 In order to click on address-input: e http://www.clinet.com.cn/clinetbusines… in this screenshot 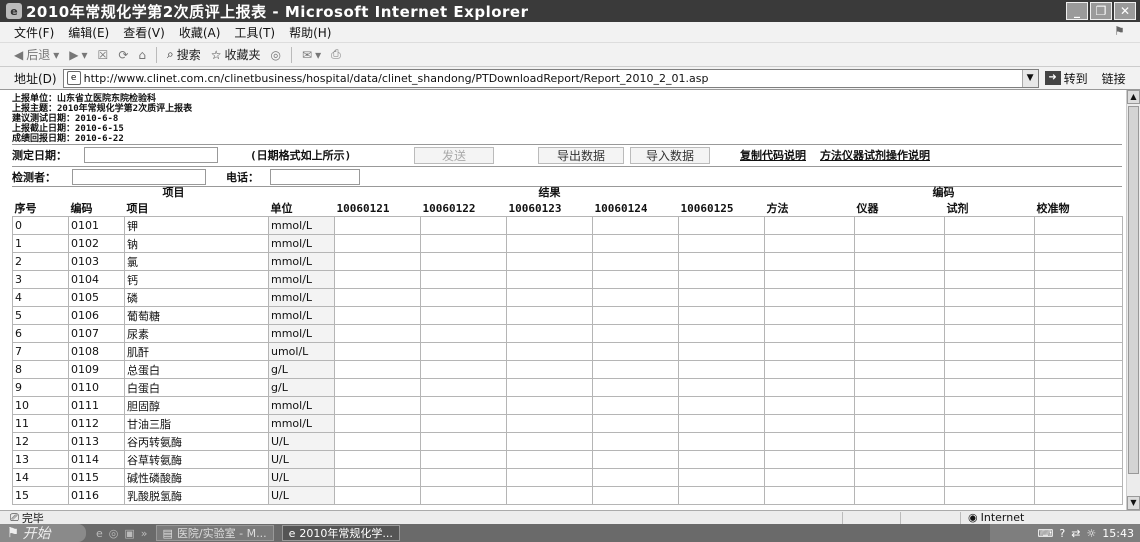, I will do `click(550, 78)`.